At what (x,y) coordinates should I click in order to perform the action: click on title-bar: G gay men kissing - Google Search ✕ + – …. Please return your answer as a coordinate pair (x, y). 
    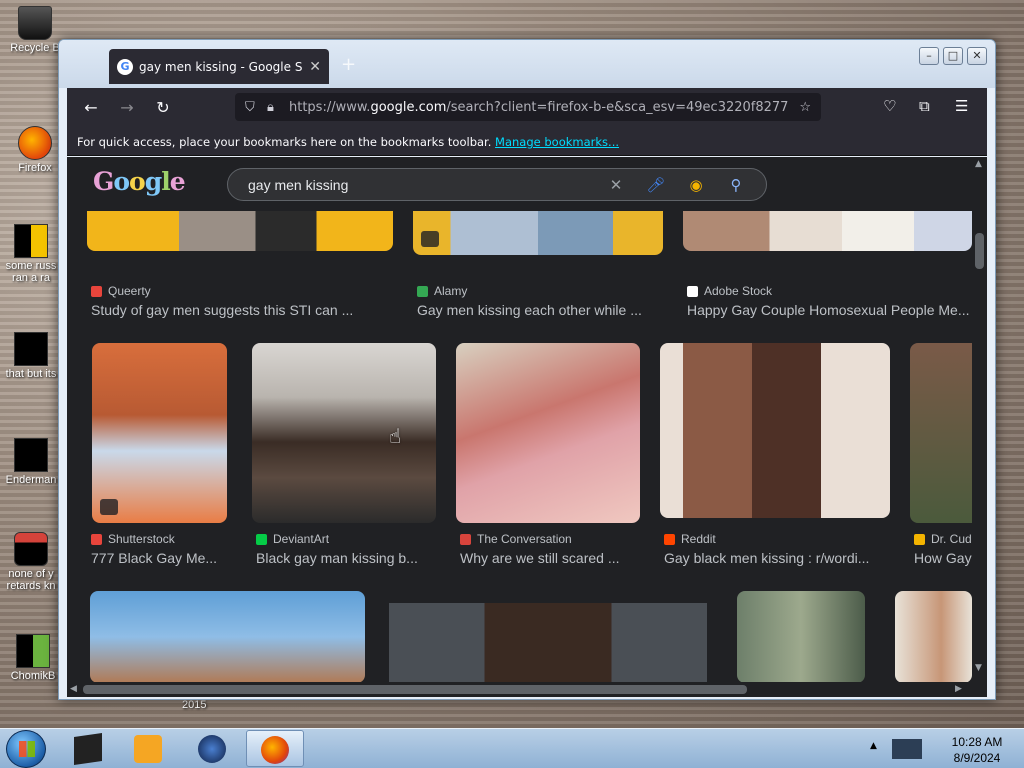
    Looking at the image, I should click on (527, 64).